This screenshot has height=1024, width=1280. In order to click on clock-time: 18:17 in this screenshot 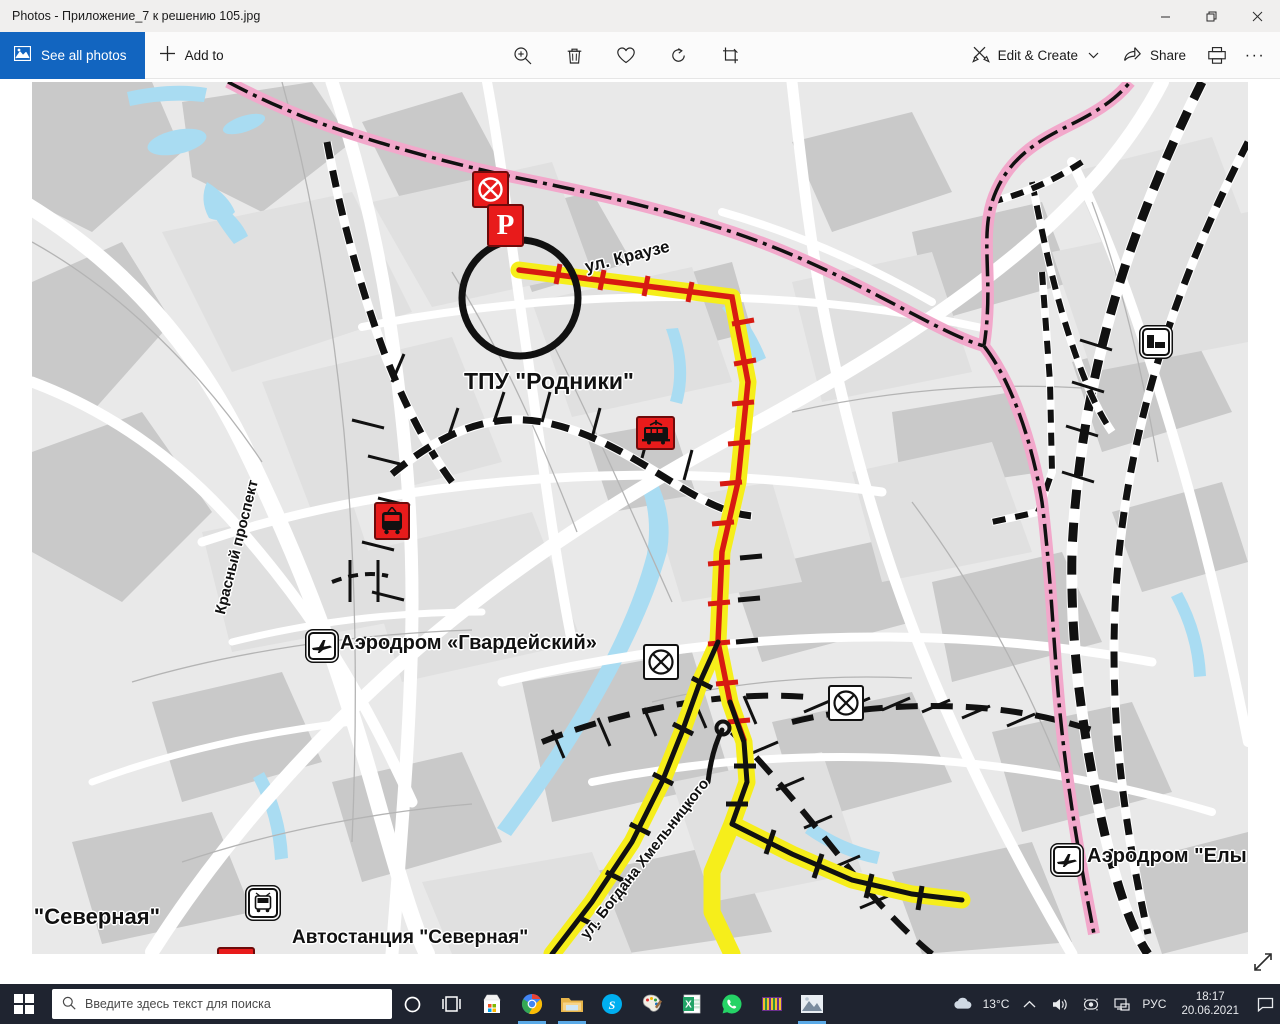, I will do `click(1210, 996)`.